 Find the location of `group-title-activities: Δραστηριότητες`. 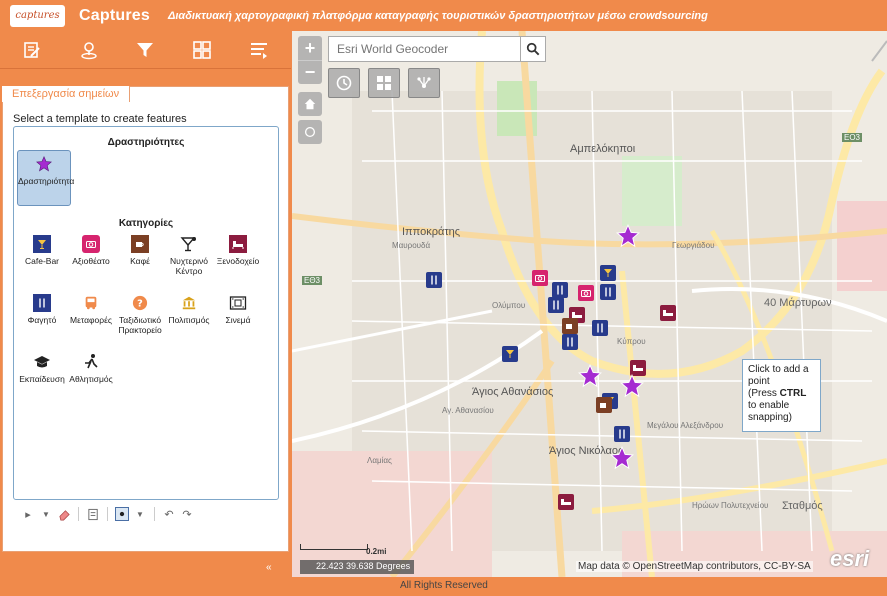

group-title-activities: Δραστηριότητες is located at coordinates (146, 142).